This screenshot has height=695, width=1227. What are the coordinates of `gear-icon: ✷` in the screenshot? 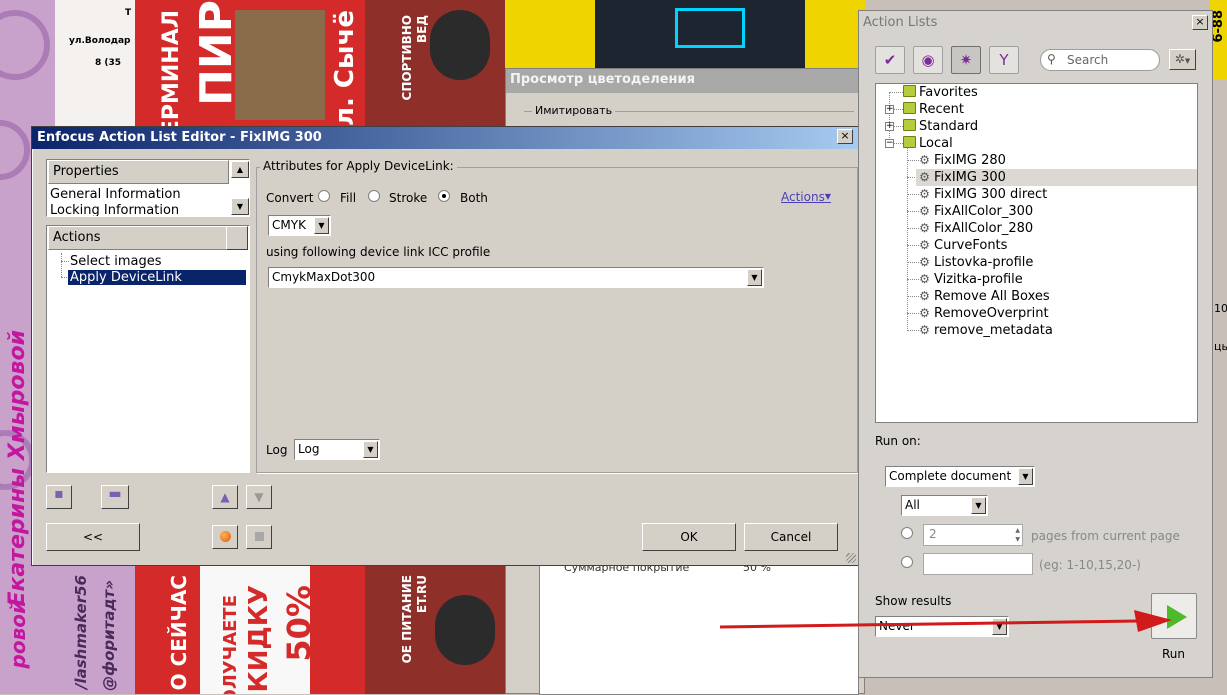 It's located at (966, 60).